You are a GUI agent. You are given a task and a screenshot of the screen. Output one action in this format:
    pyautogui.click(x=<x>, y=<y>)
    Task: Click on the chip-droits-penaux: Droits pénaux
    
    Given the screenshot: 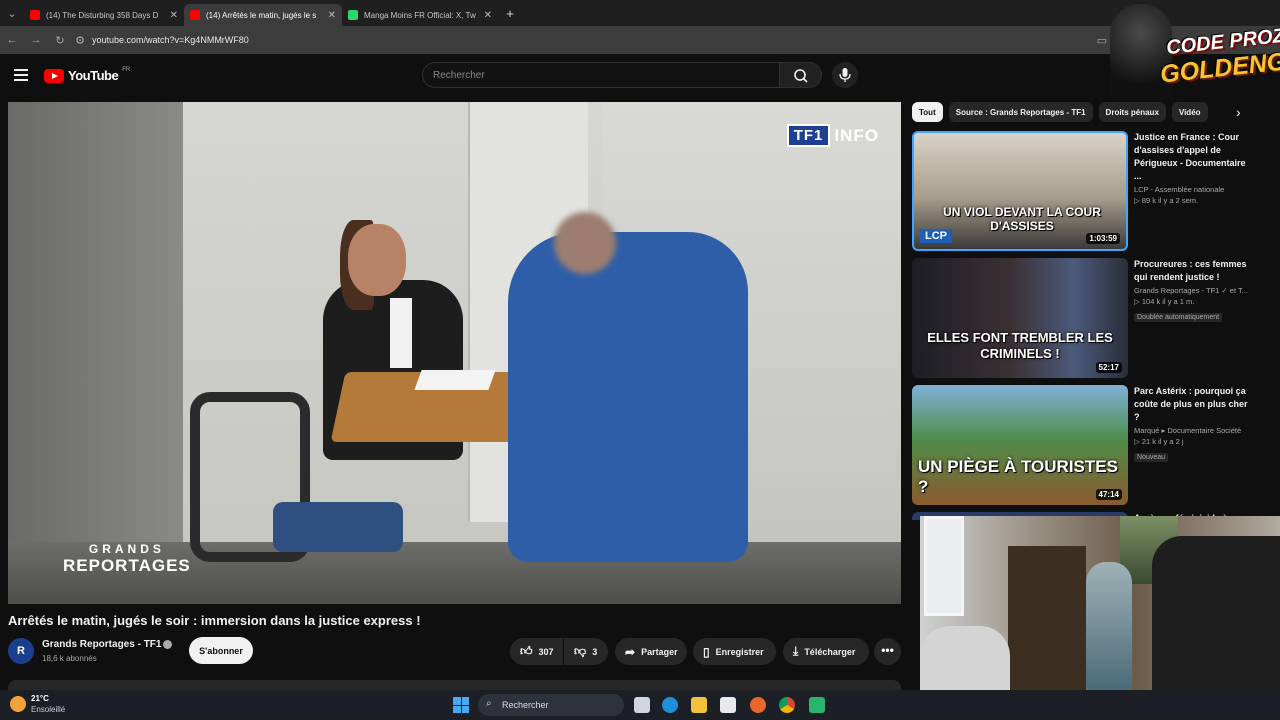 What is the action you would take?
    pyautogui.click(x=1132, y=112)
    